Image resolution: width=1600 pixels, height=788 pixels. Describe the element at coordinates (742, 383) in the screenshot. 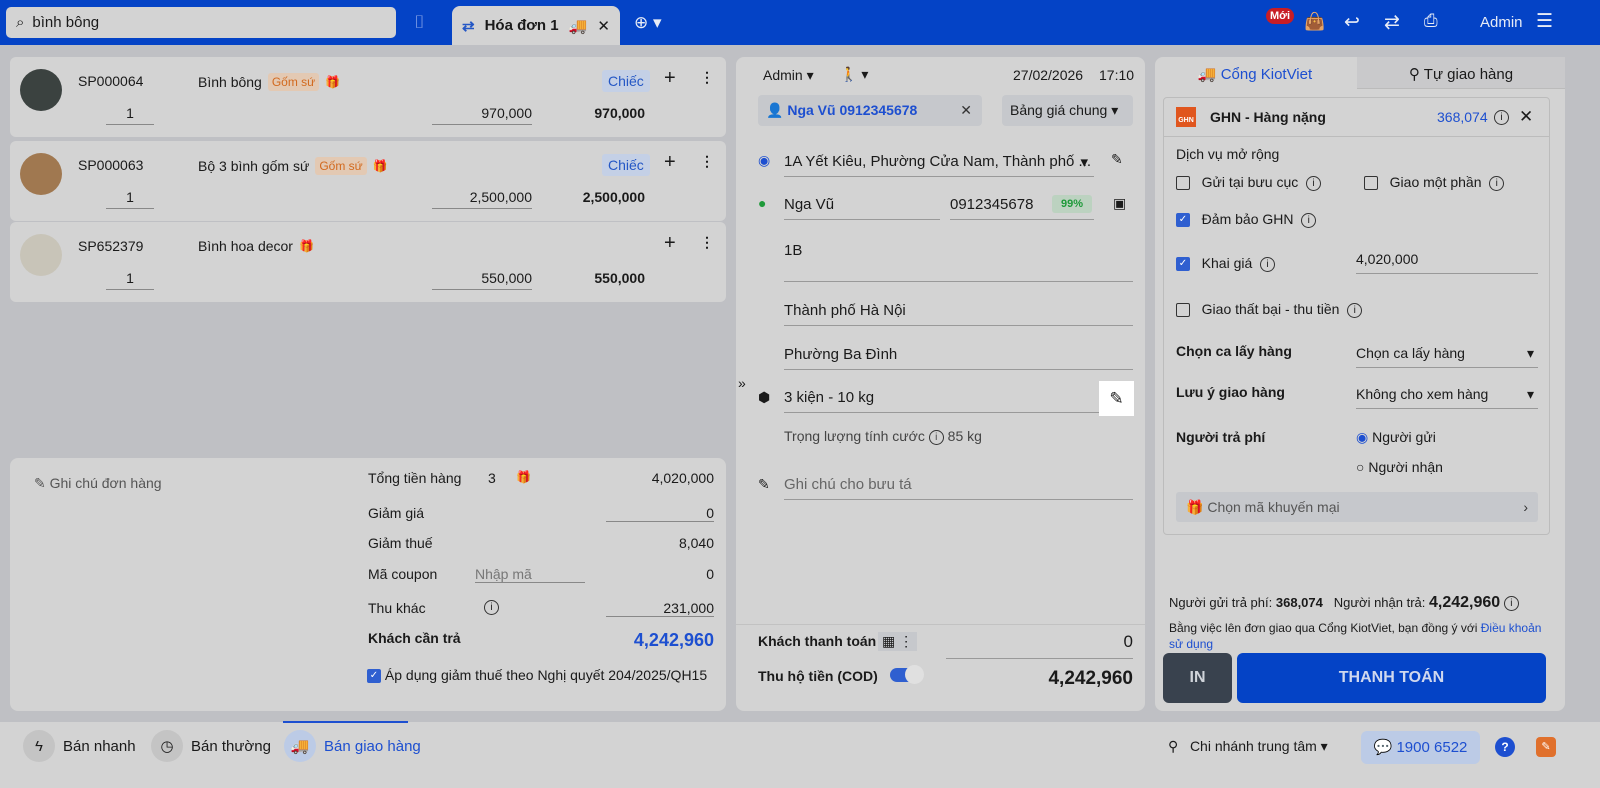

I see `collapse-icon: »` at that location.